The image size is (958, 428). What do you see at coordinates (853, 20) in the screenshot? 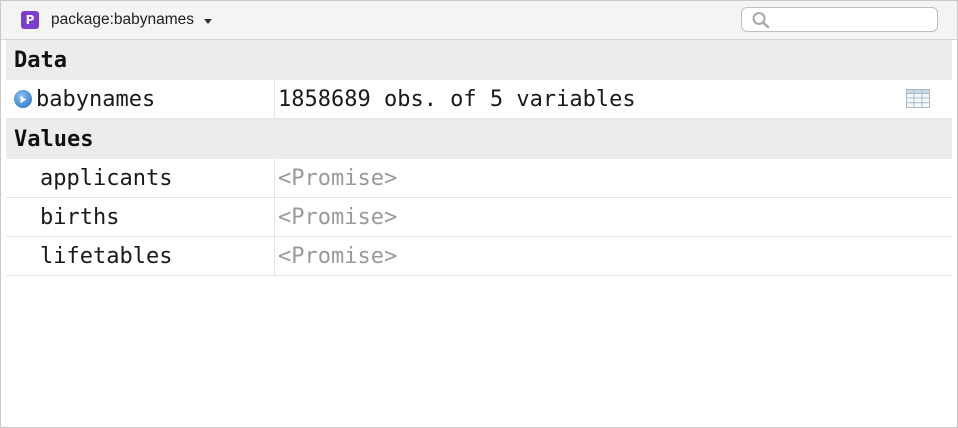
I see `search-input` at bounding box center [853, 20].